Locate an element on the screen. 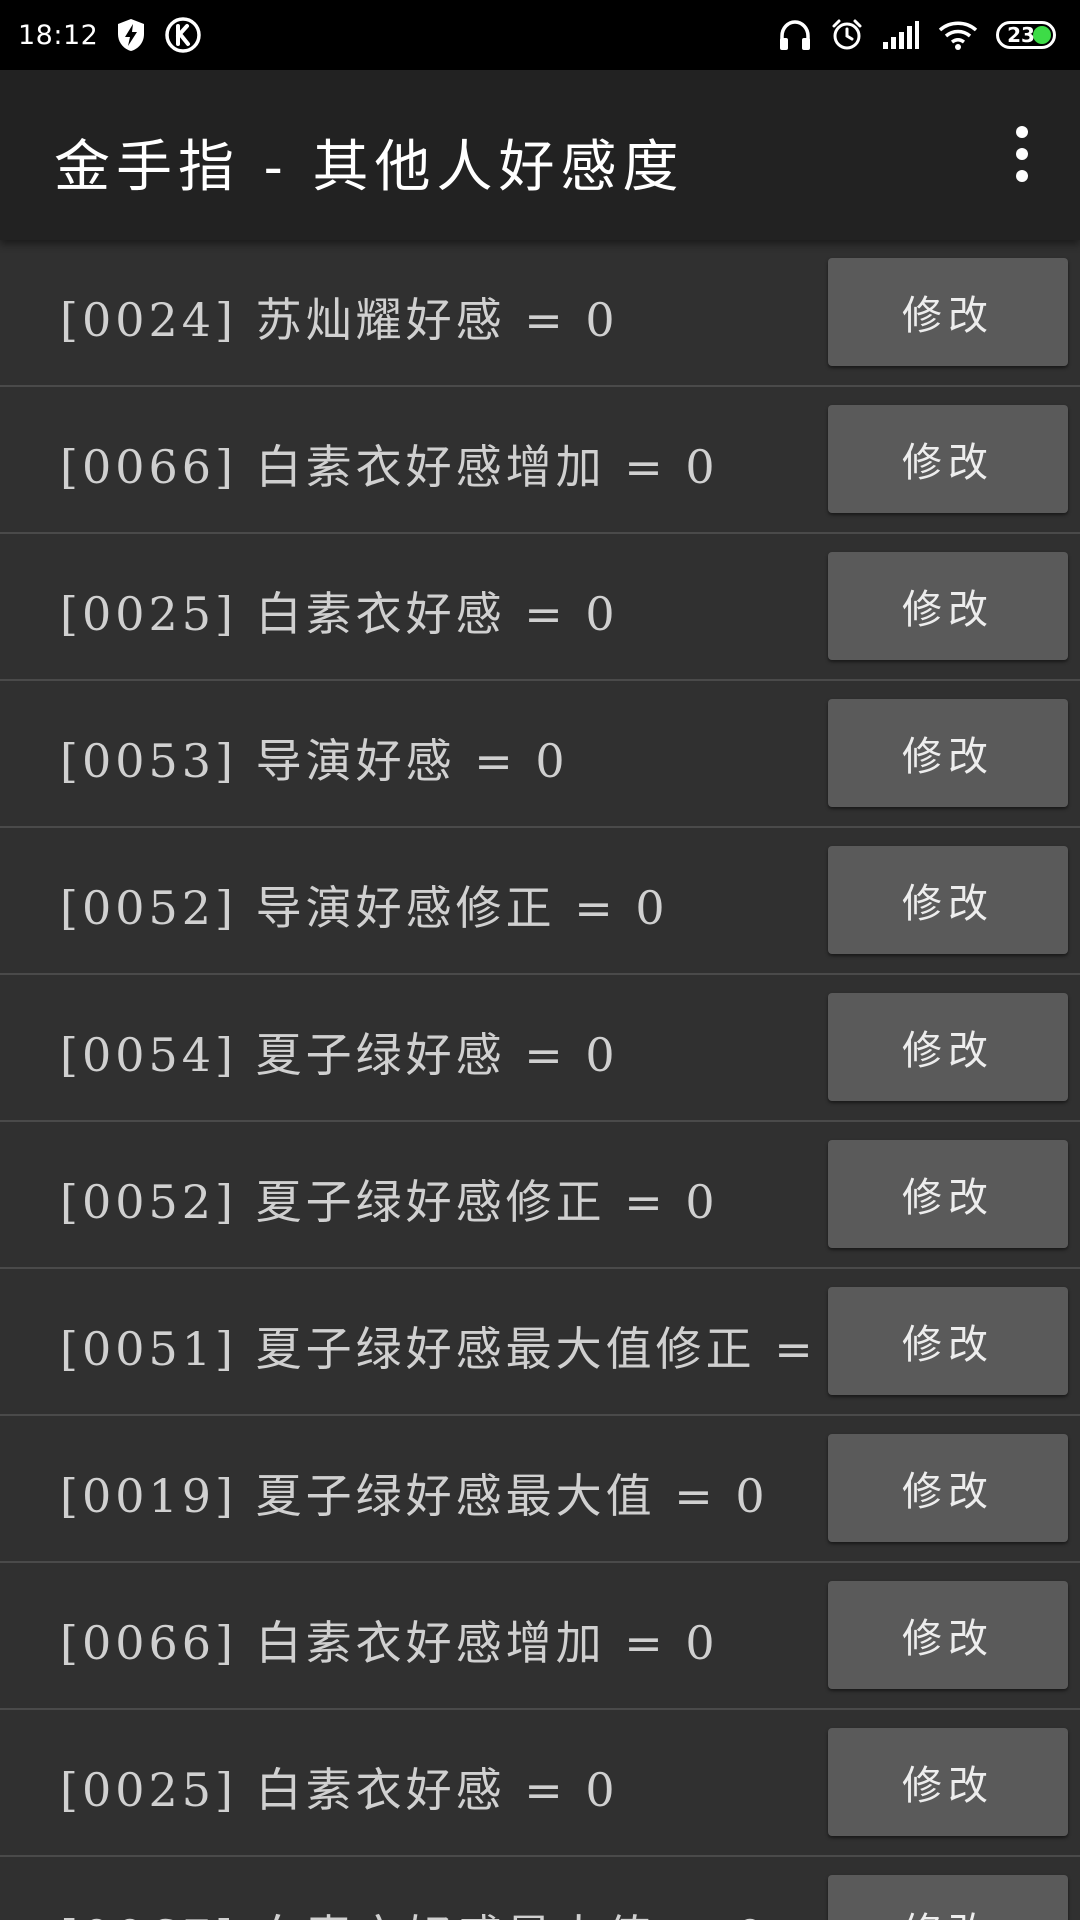 The height and width of the screenshot is (1920, 1080). list-item: [0051] 夏子绿好感最大值修正 = 0 修改 is located at coordinates (540, 1342).